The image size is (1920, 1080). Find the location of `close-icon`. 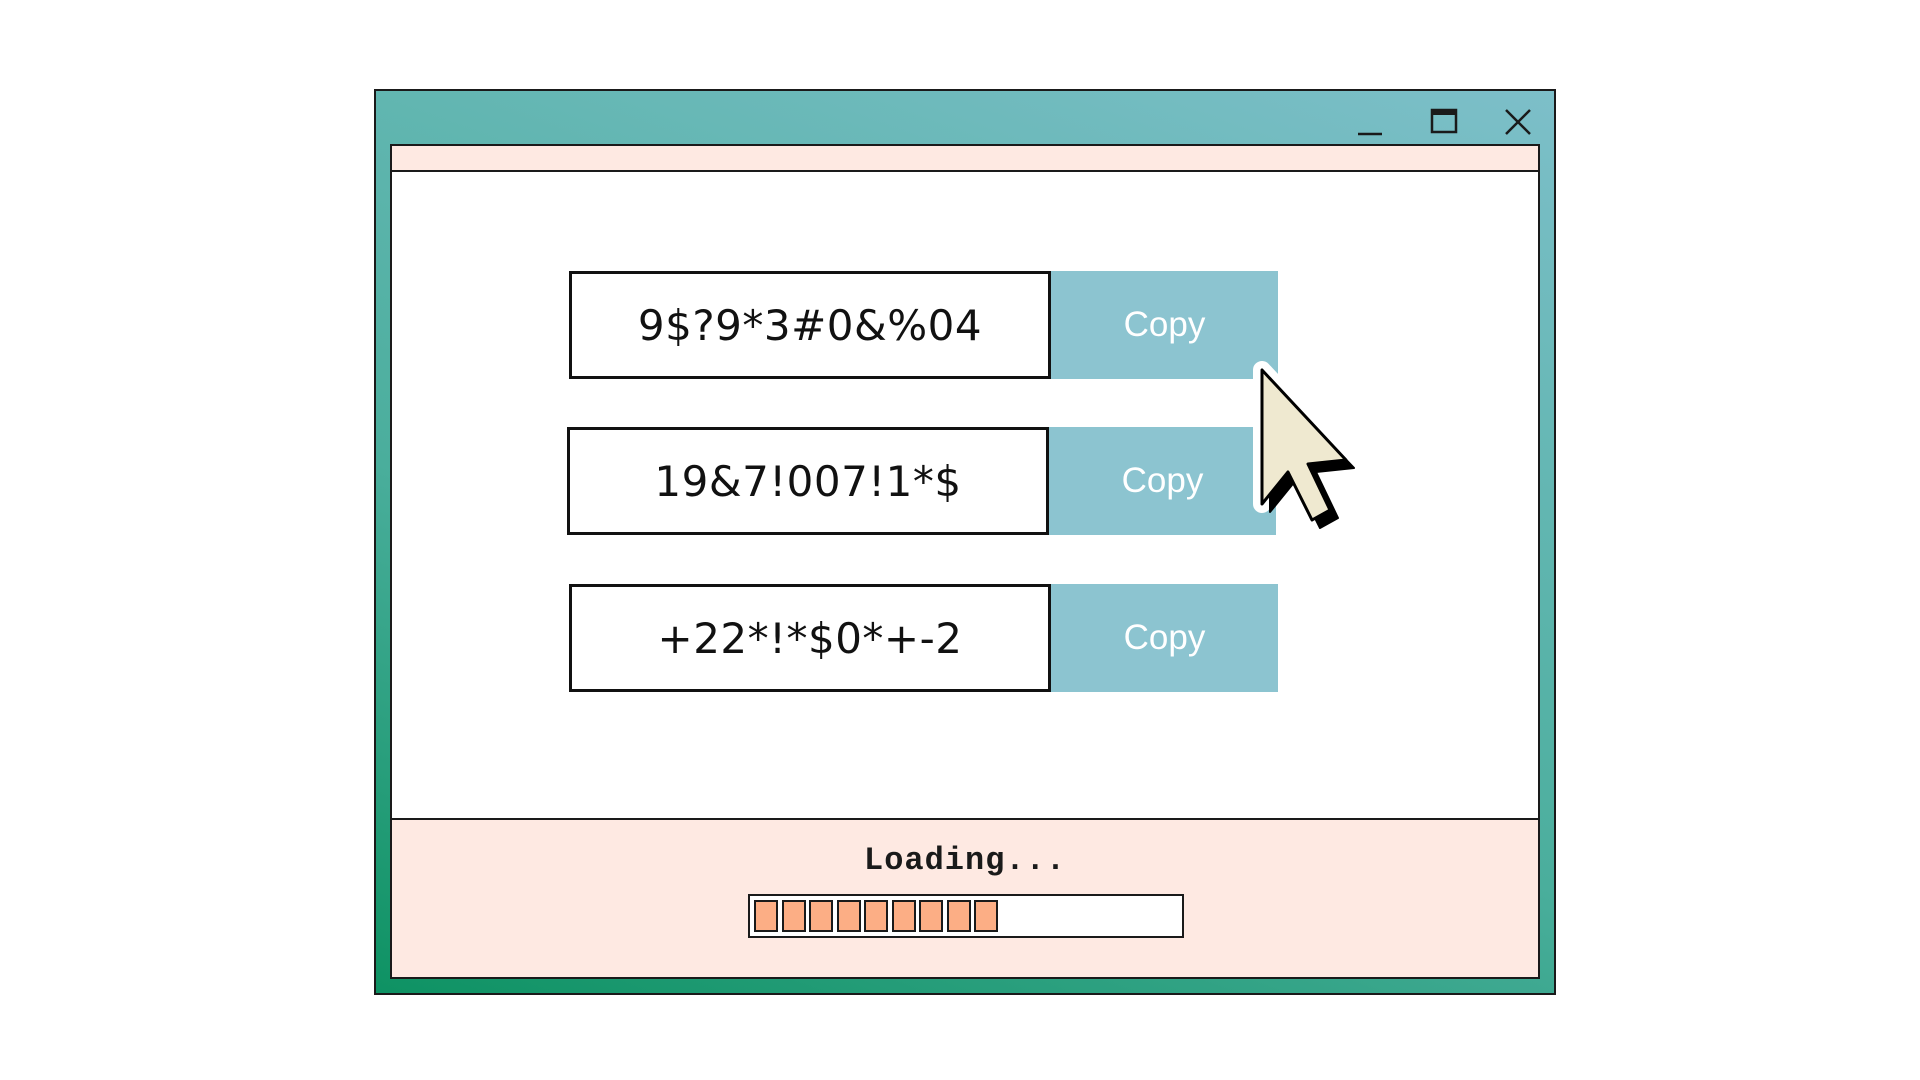

close-icon is located at coordinates (1518, 122).